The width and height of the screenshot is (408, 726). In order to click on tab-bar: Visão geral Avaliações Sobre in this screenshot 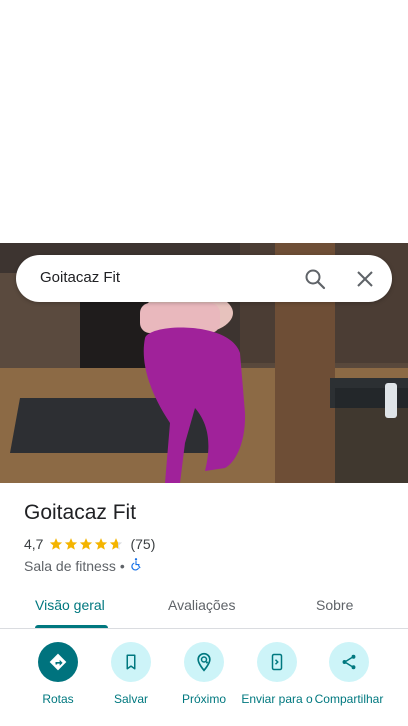, I will do `click(204, 608)`.